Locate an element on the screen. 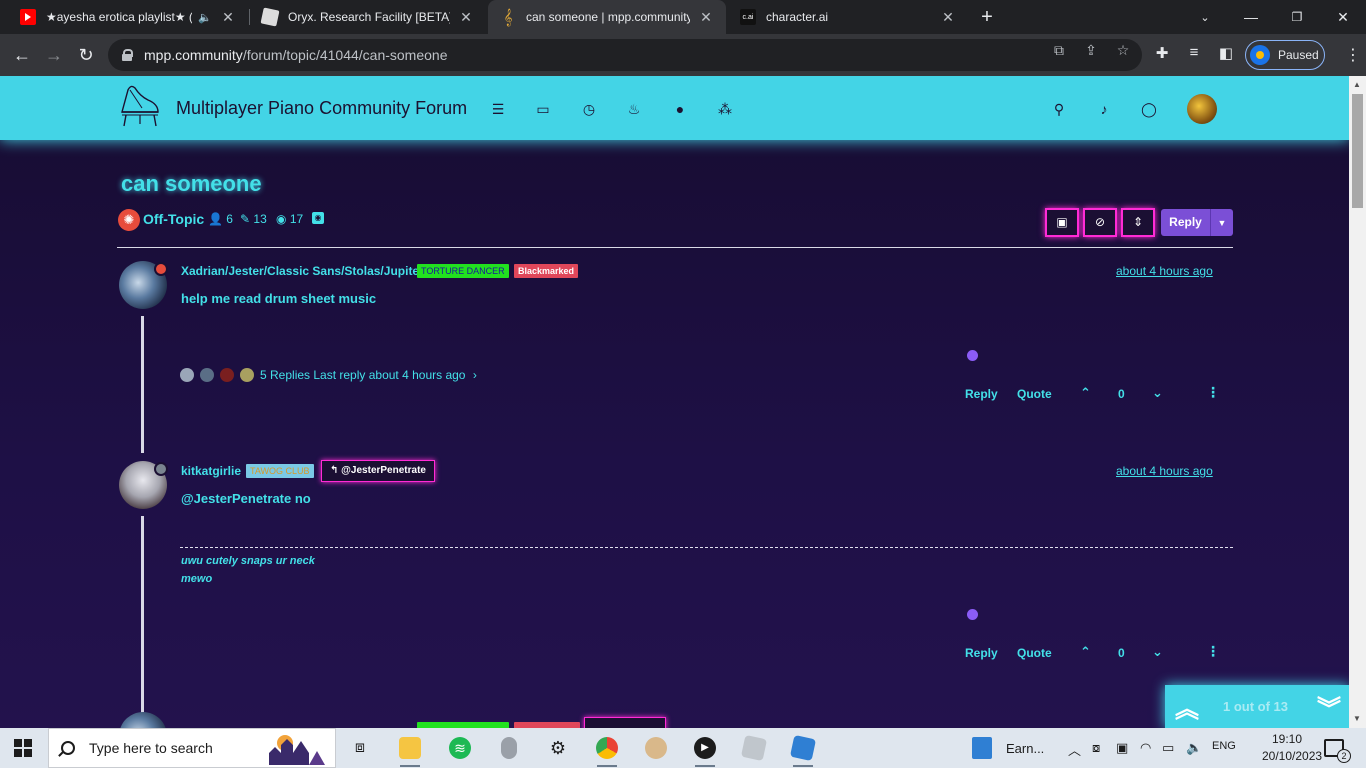 This screenshot has height=768, width=1366. taskbar-mouse-app is located at coordinates (509, 748).